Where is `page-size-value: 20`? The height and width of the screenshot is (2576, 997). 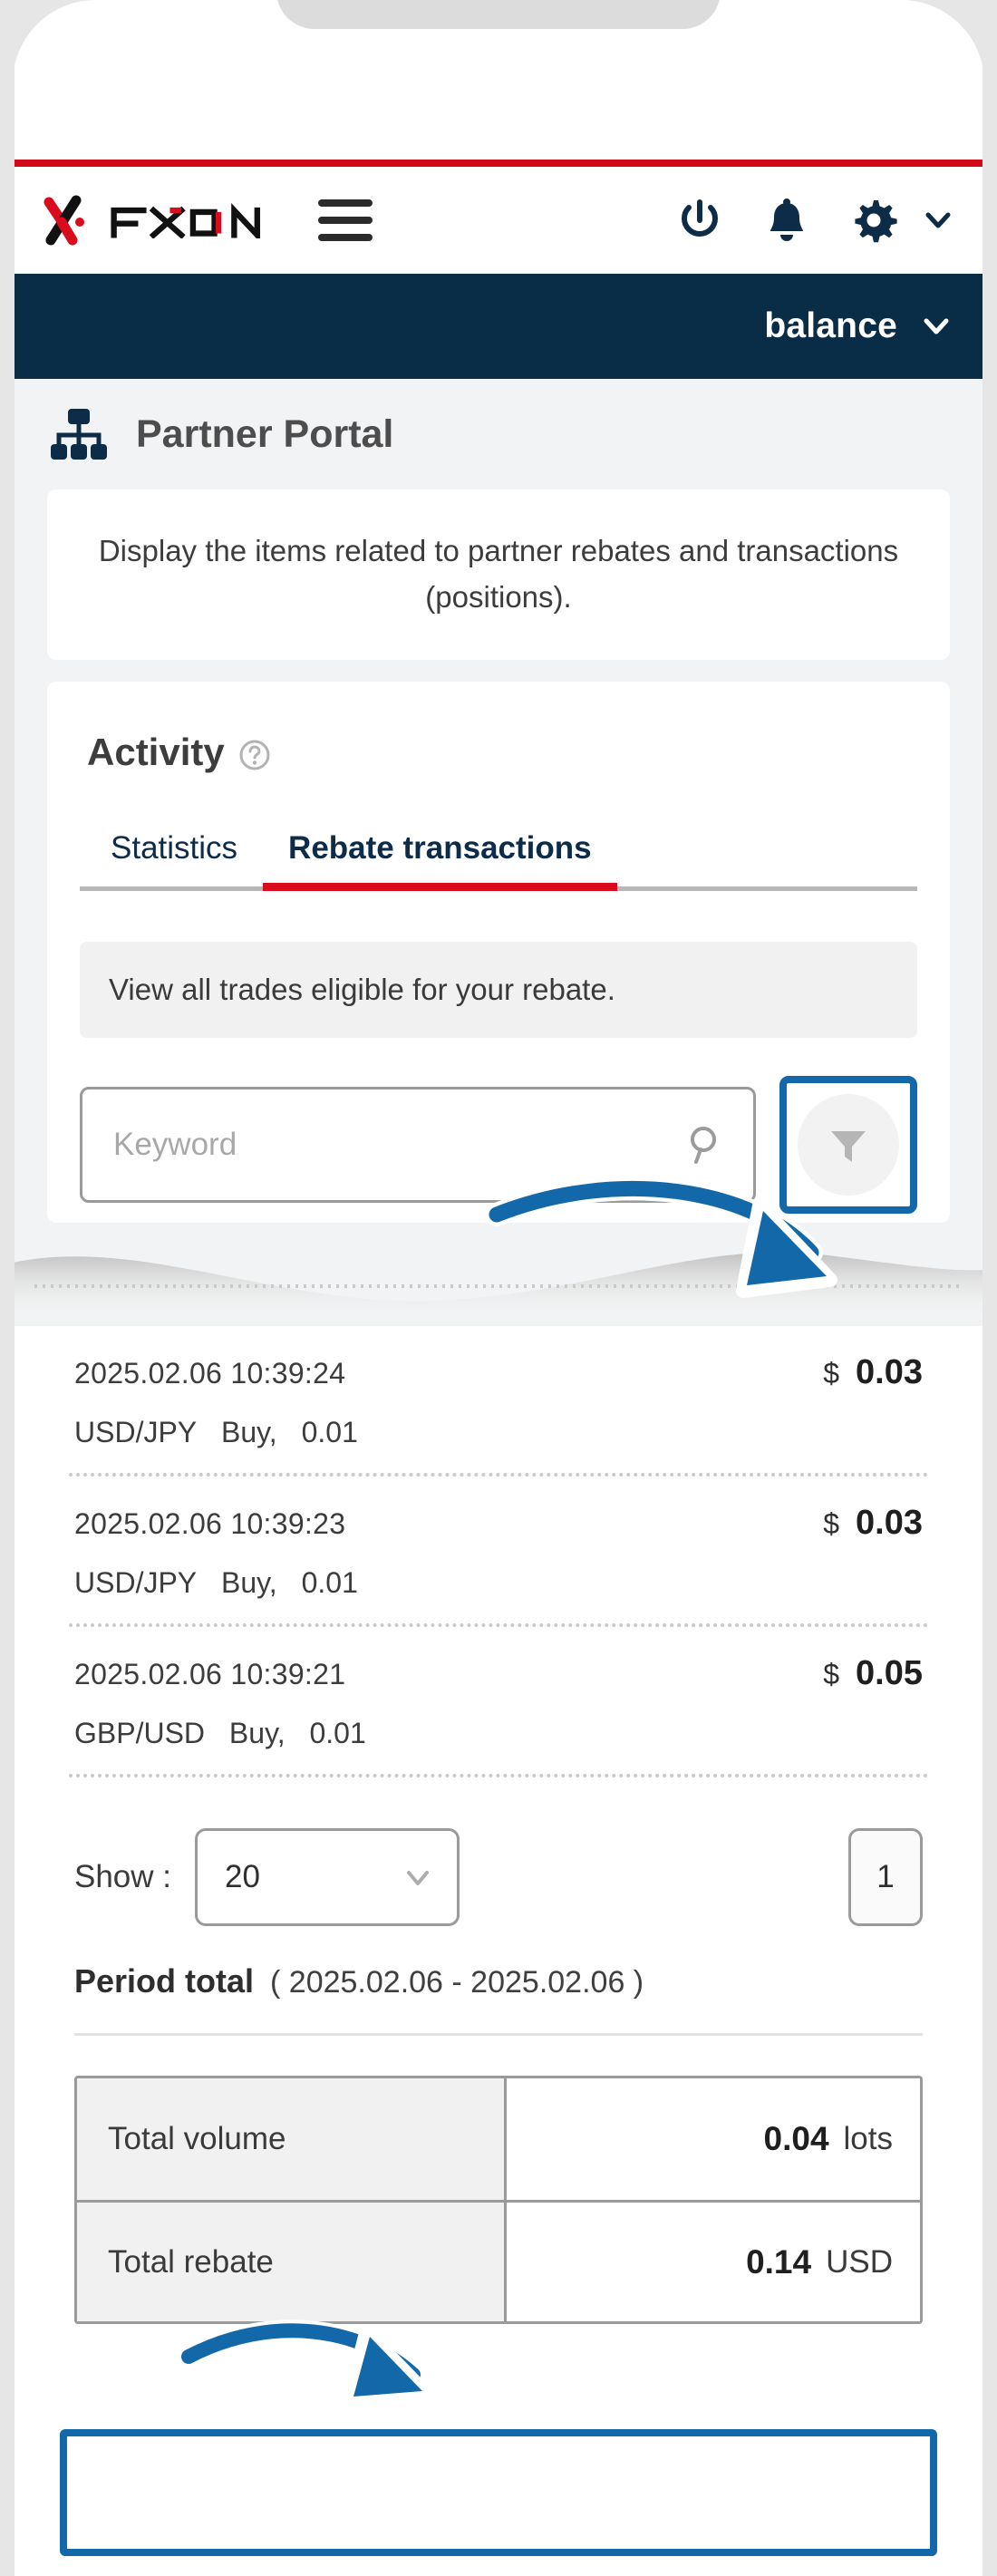
page-size-value: 20 is located at coordinates (242, 1877).